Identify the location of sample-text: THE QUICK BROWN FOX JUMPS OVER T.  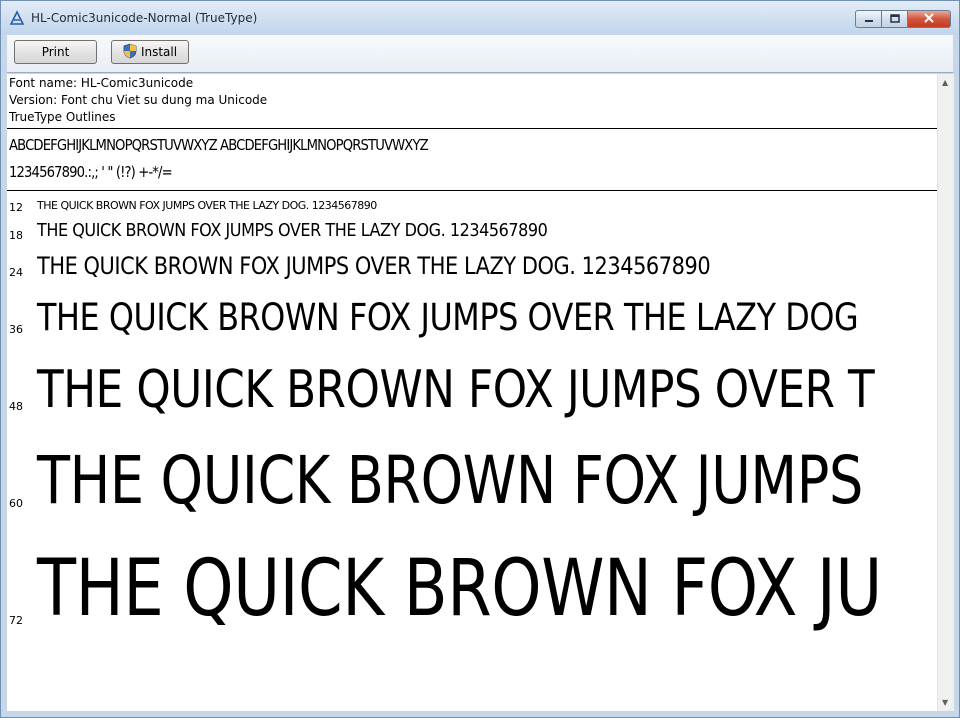
(456, 390).